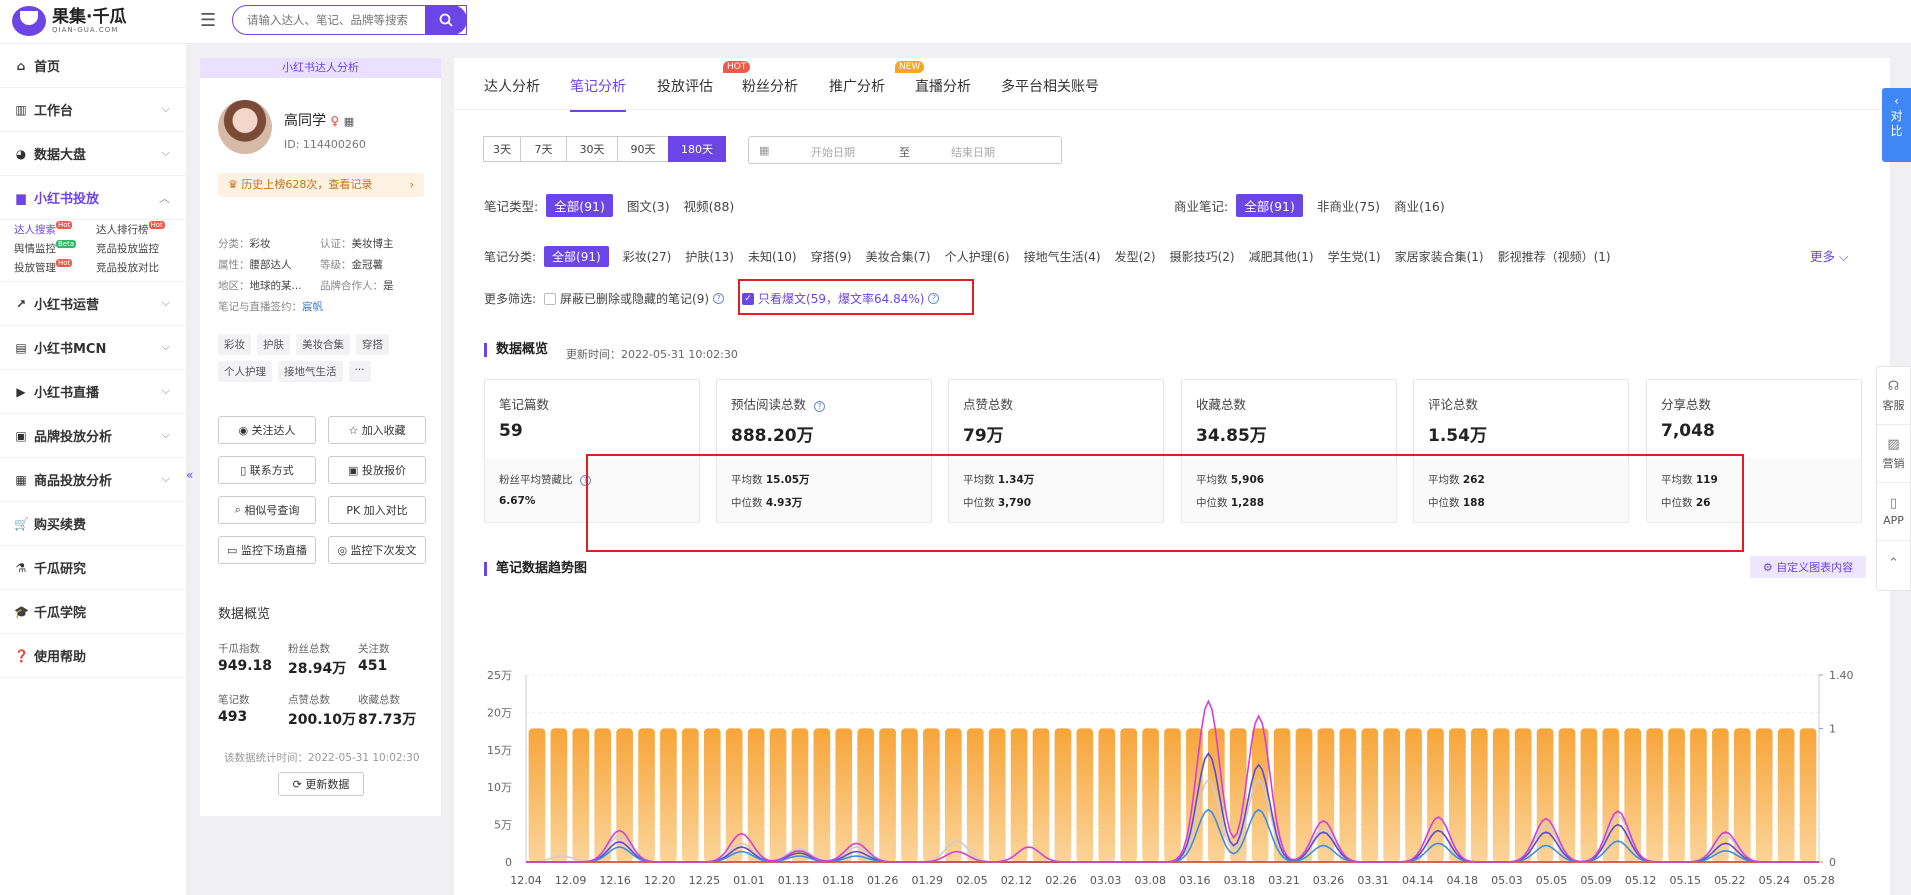 Image resolution: width=1911 pixels, height=895 pixels. What do you see at coordinates (1896, 125) in the screenshot?
I see `compare-tab: ‹ 对比` at bounding box center [1896, 125].